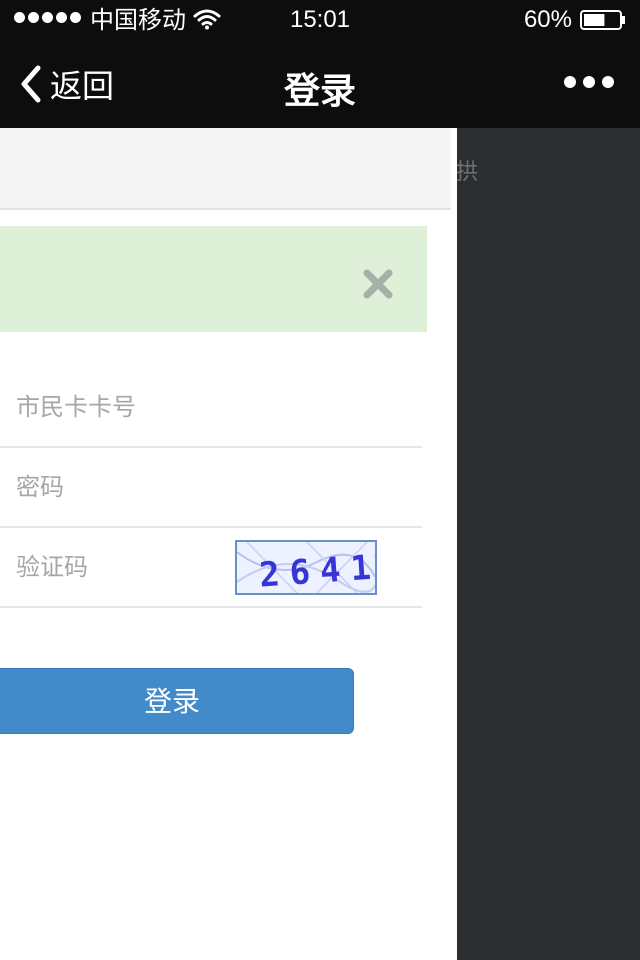  Describe the element at coordinates (177, 701) in the screenshot. I see `login-button: 登录` at that location.